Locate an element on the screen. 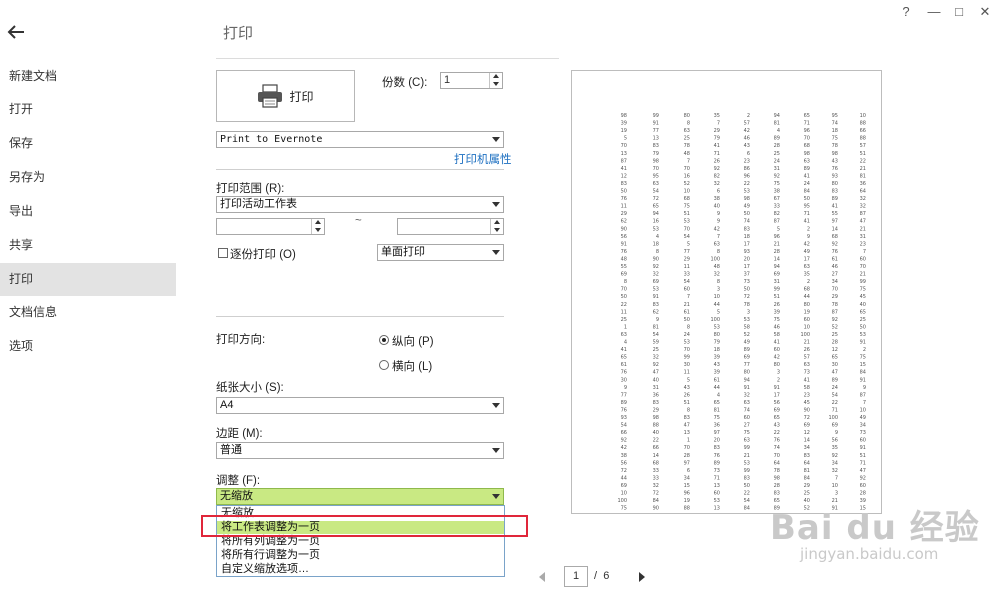 The image size is (1000, 594). preview-cell: 83 is located at coordinates (656, 146).